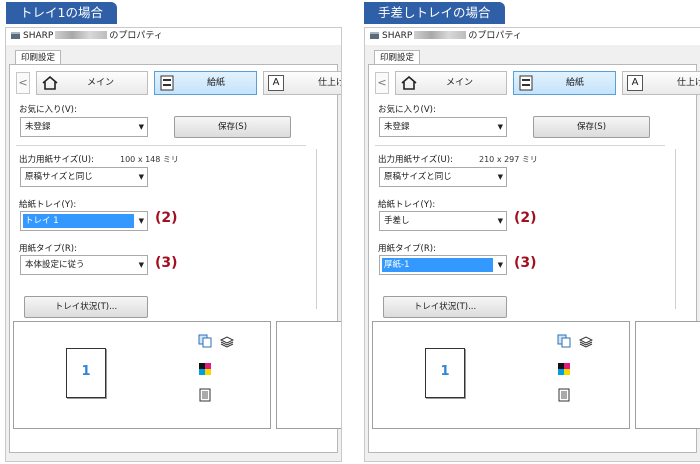 This screenshot has height=464, width=700. What do you see at coordinates (149, 159) in the screenshot?
I see `output-size-value: 100 x 148 ミリ` at bounding box center [149, 159].